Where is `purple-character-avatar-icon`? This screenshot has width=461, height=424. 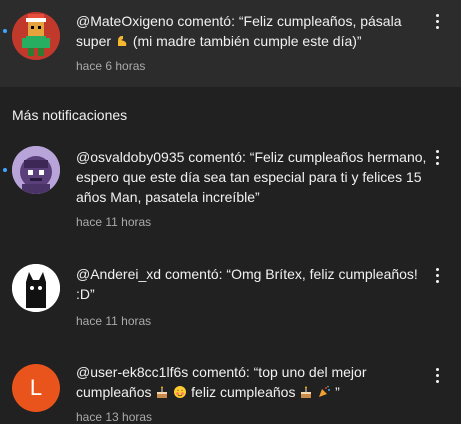 purple-character-avatar-icon is located at coordinates (36, 170).